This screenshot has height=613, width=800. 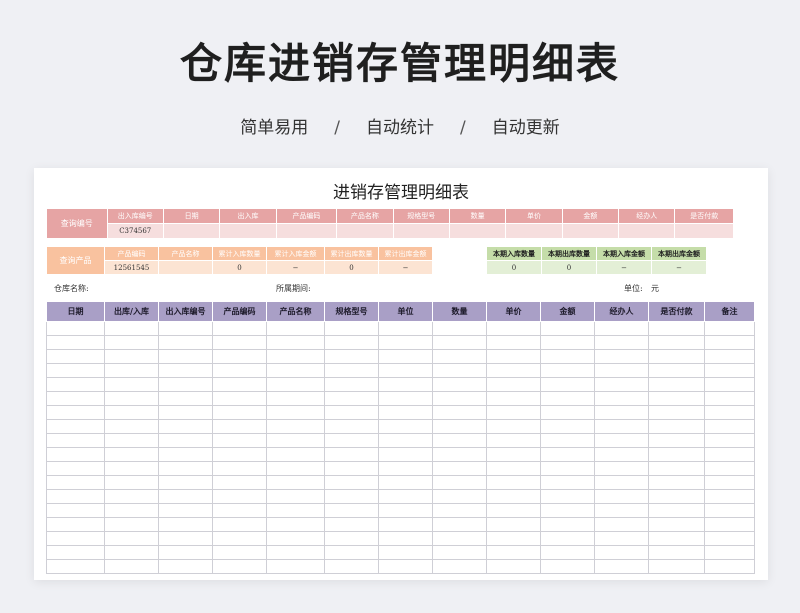 What do you see at coordinates (135, 231) in the screenshot?
I see `query-number-input: C374567` at bounding box center [135, 231].